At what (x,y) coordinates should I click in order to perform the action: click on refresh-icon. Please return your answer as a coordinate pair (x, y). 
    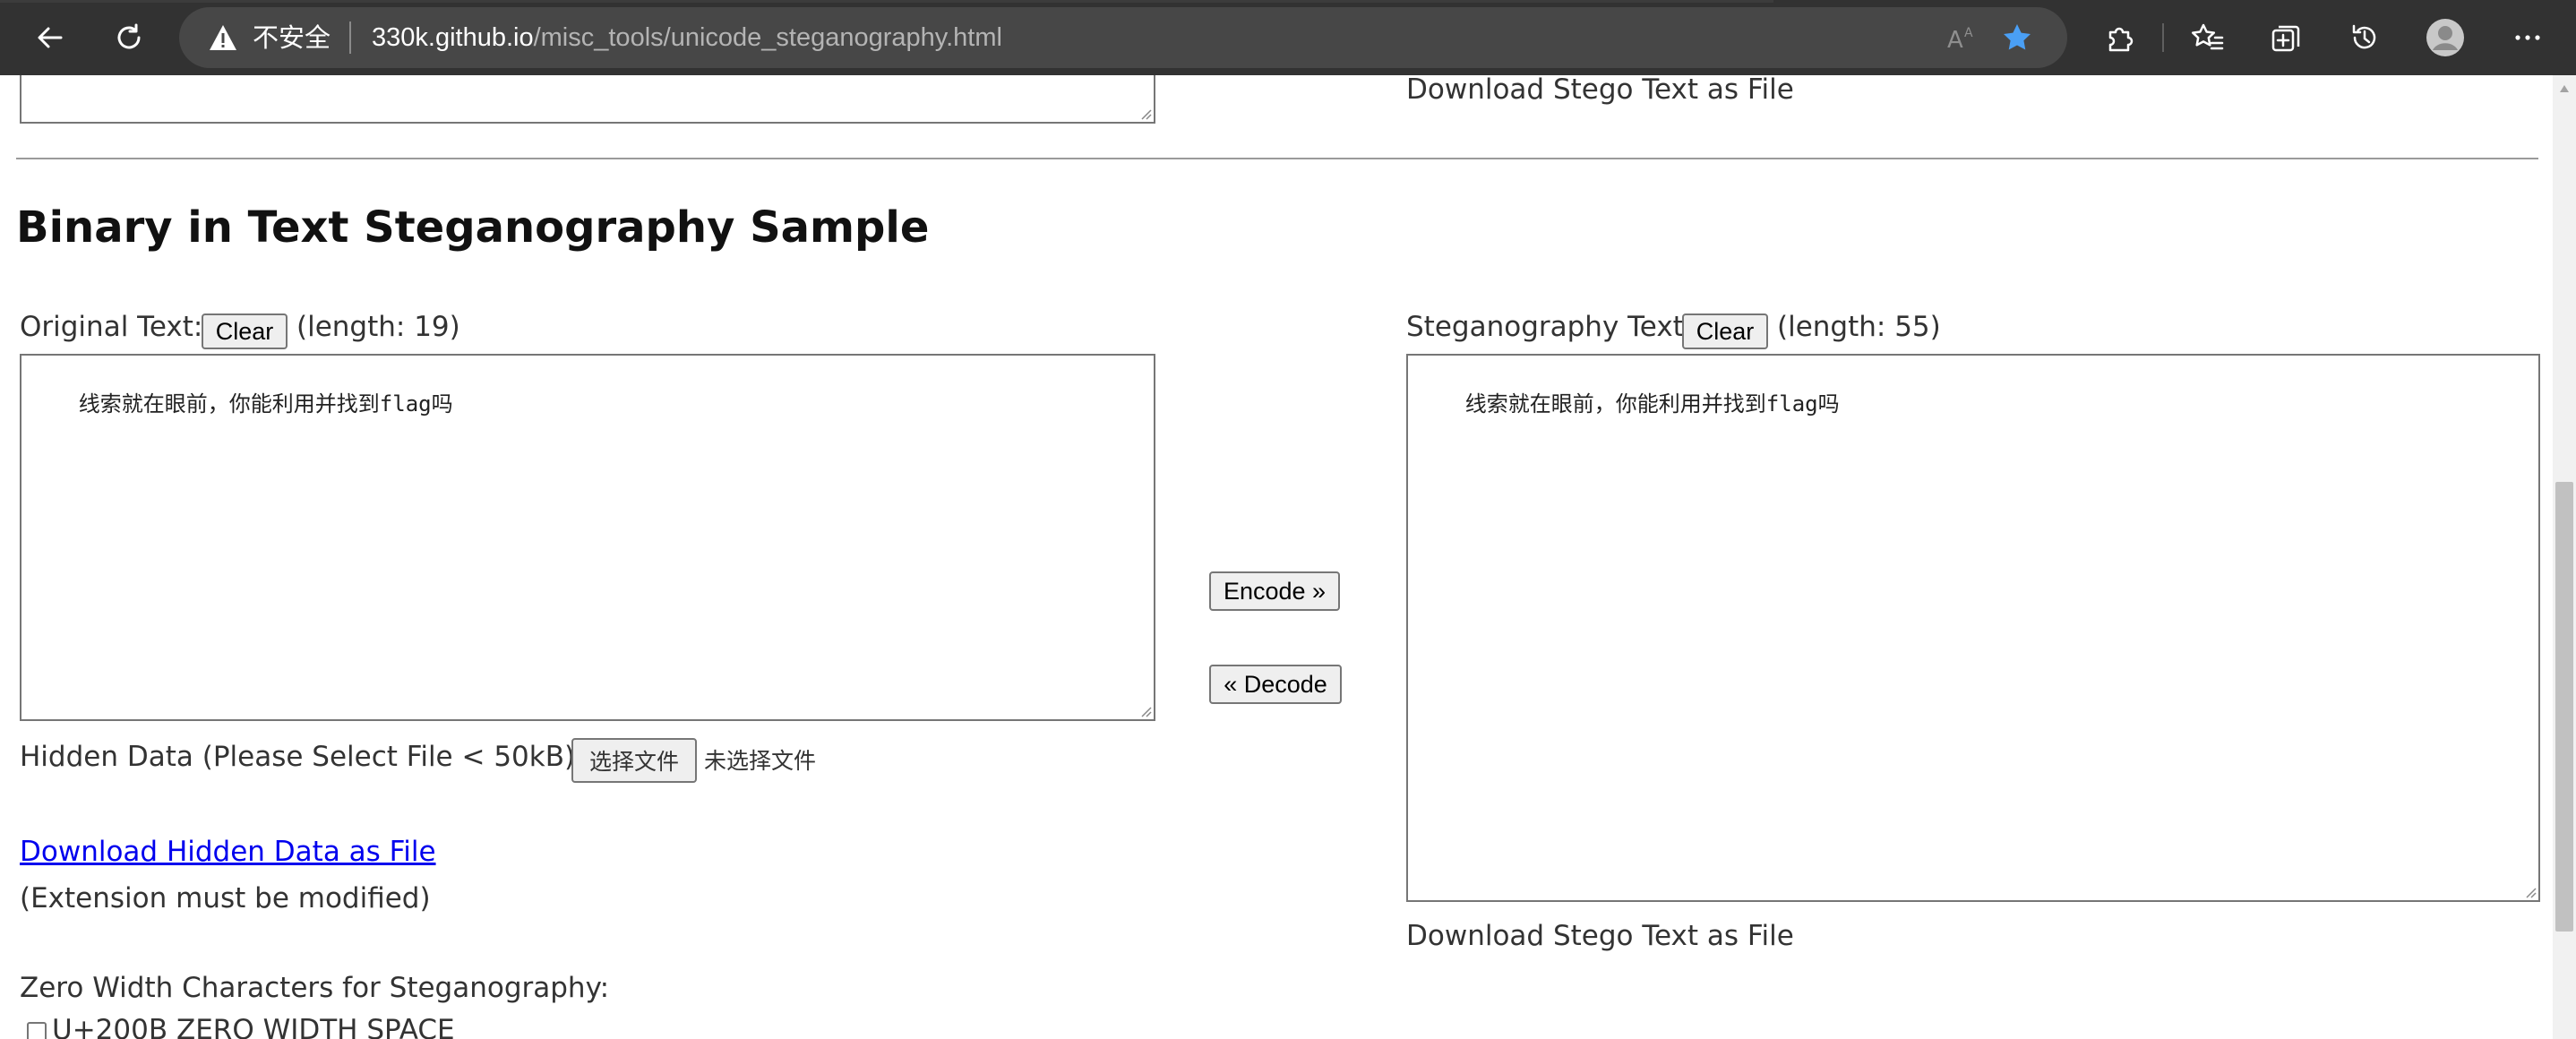
    Looking at the image, I should click on (129, 38).